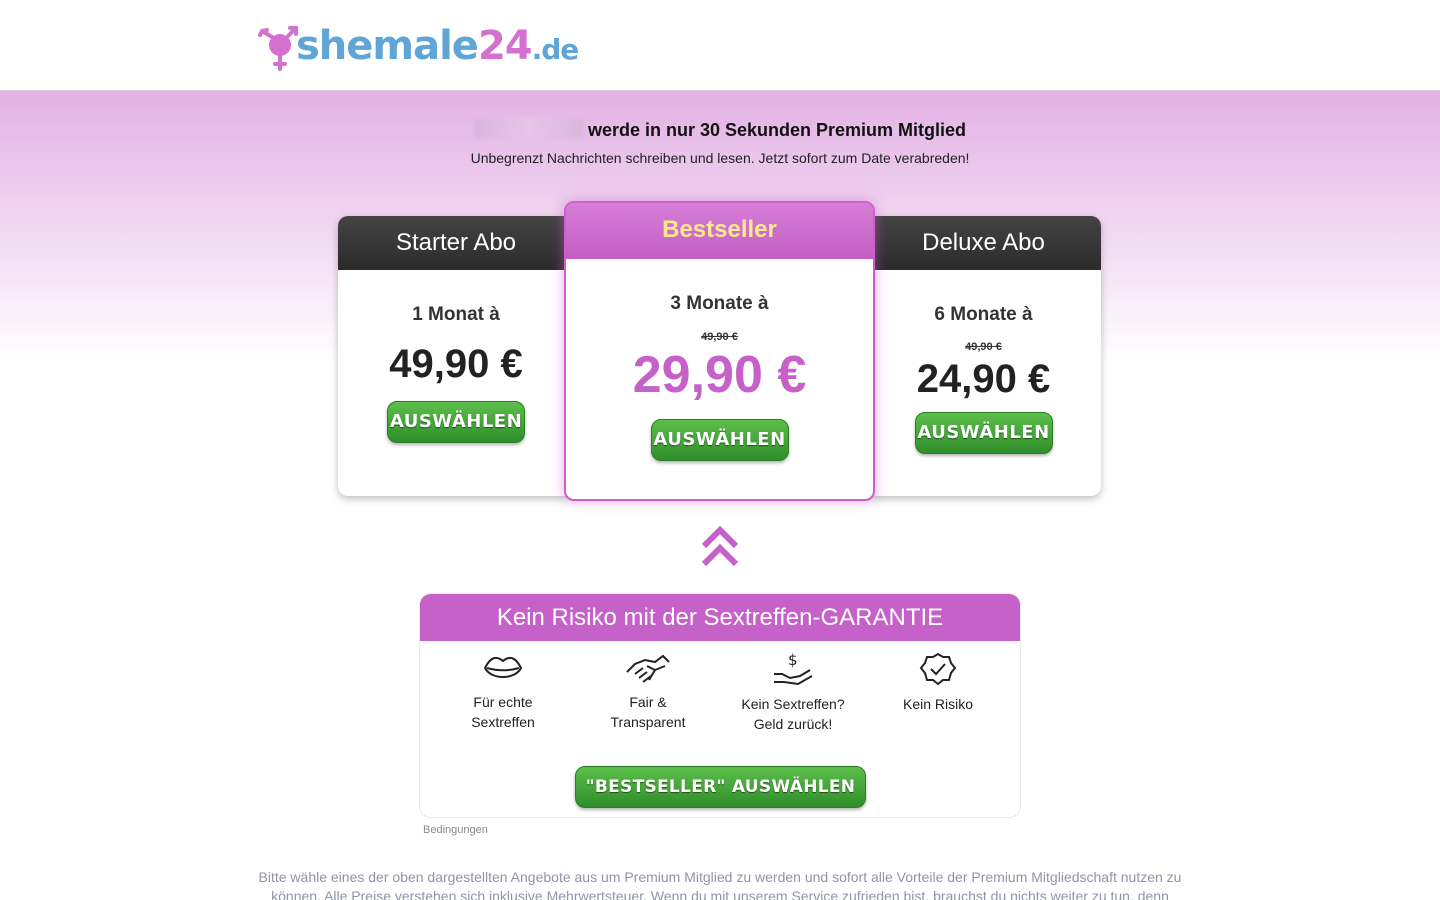 Image resolution: width=1440 pixels, height=900 pixels. What do you see at coordinates (456, 364) in the screenshot?
I see `plan-price: 49,90 €` at bounding box center [456, 364].